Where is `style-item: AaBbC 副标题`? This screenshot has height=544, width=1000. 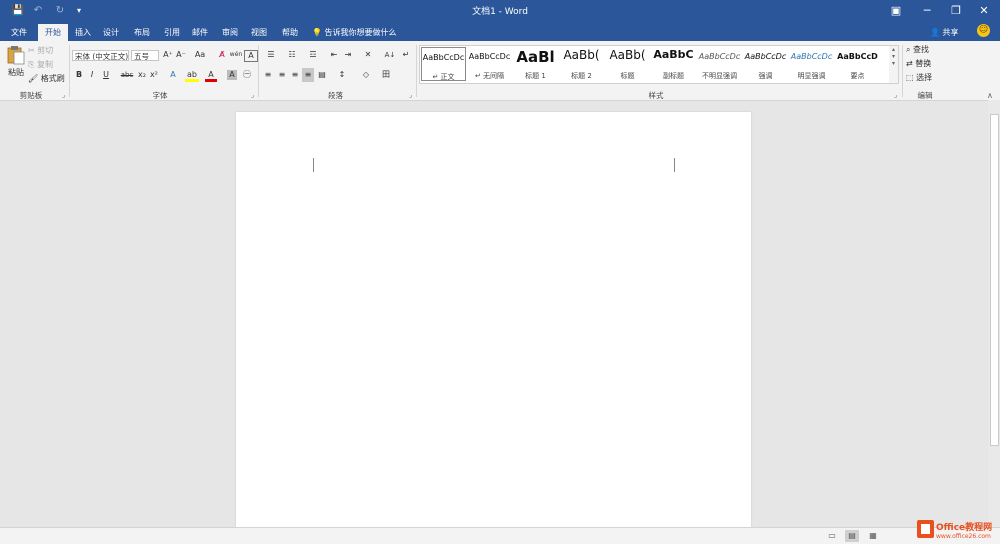
style-item: AaBbC 副标题 is located at coordinates (673, 64).